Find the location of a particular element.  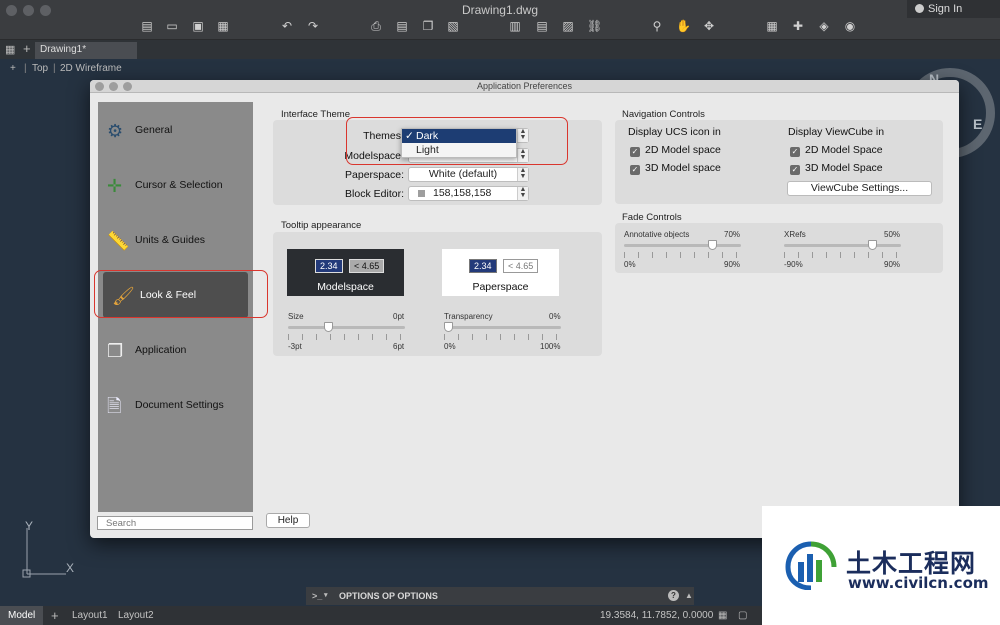

sign-in-label: Sign In is located at coordinates (945, 9).